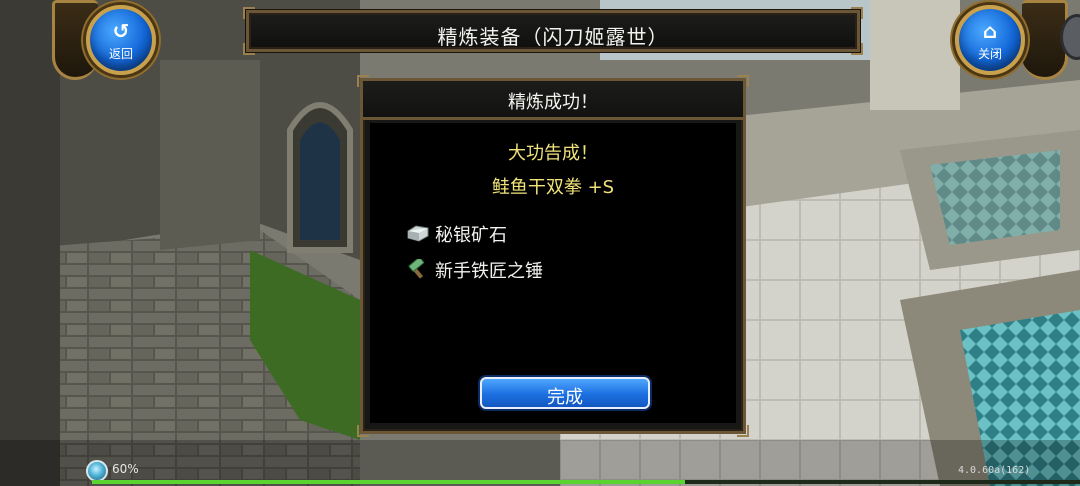 Image resolution: width=1080 pixels, height=486 pixels. Describe the element at coordinates (97, 471) in the screenshot. I see `status-orb-icon` at that location.